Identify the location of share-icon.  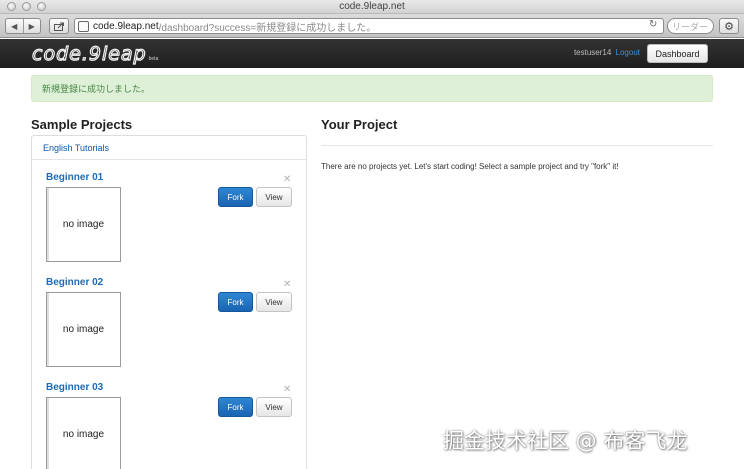
(58, 26).